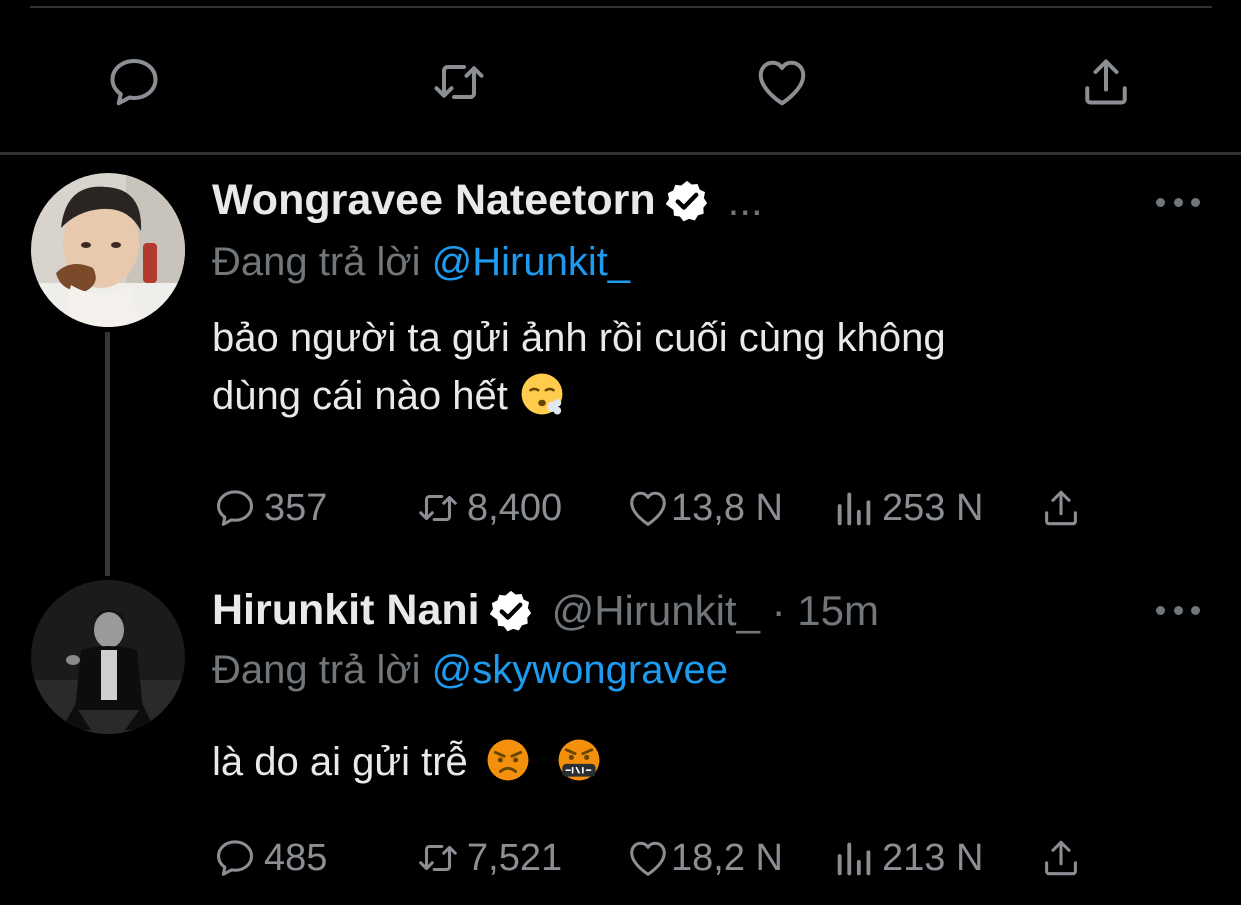 The width and height of the screenshot is (1241, 905). What do you see at coordinates (531, 262) in the screenshot?
I see `mention-link: @Hirunkit_` at bounding box center [531, 262].